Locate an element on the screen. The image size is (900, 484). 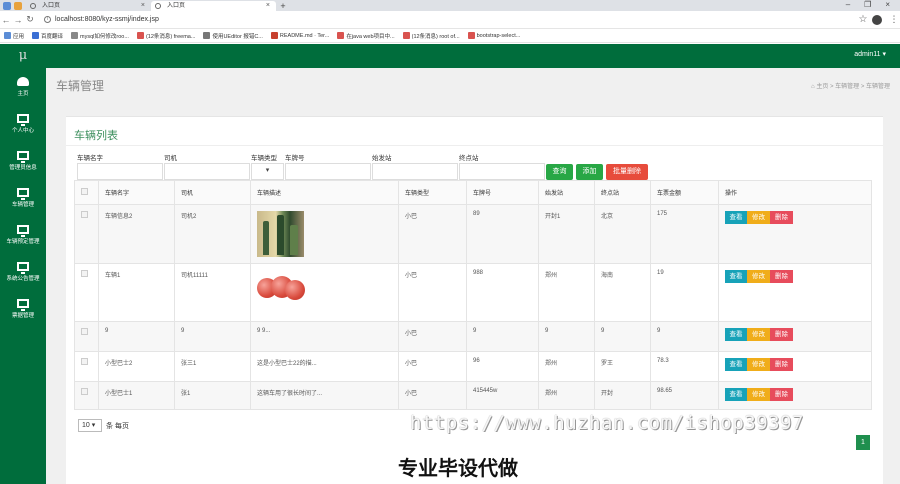
plate-input is located at coordinates (328, 171).